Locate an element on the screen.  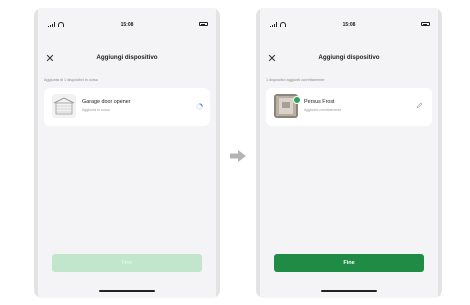
device-status: Aggiunto correttamente is located at coordinates (323, 110).